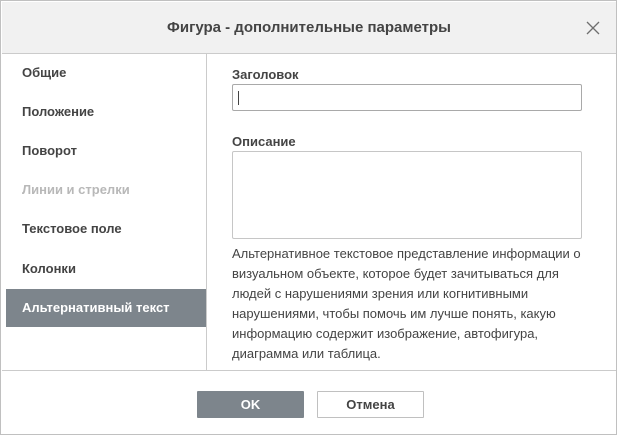 Image resolution: width=617 pixels, height=435 pixels. What do you see at coordinates (593, 28) in the screenshot?
I see `close-icon` at bounding box center [593, 28].